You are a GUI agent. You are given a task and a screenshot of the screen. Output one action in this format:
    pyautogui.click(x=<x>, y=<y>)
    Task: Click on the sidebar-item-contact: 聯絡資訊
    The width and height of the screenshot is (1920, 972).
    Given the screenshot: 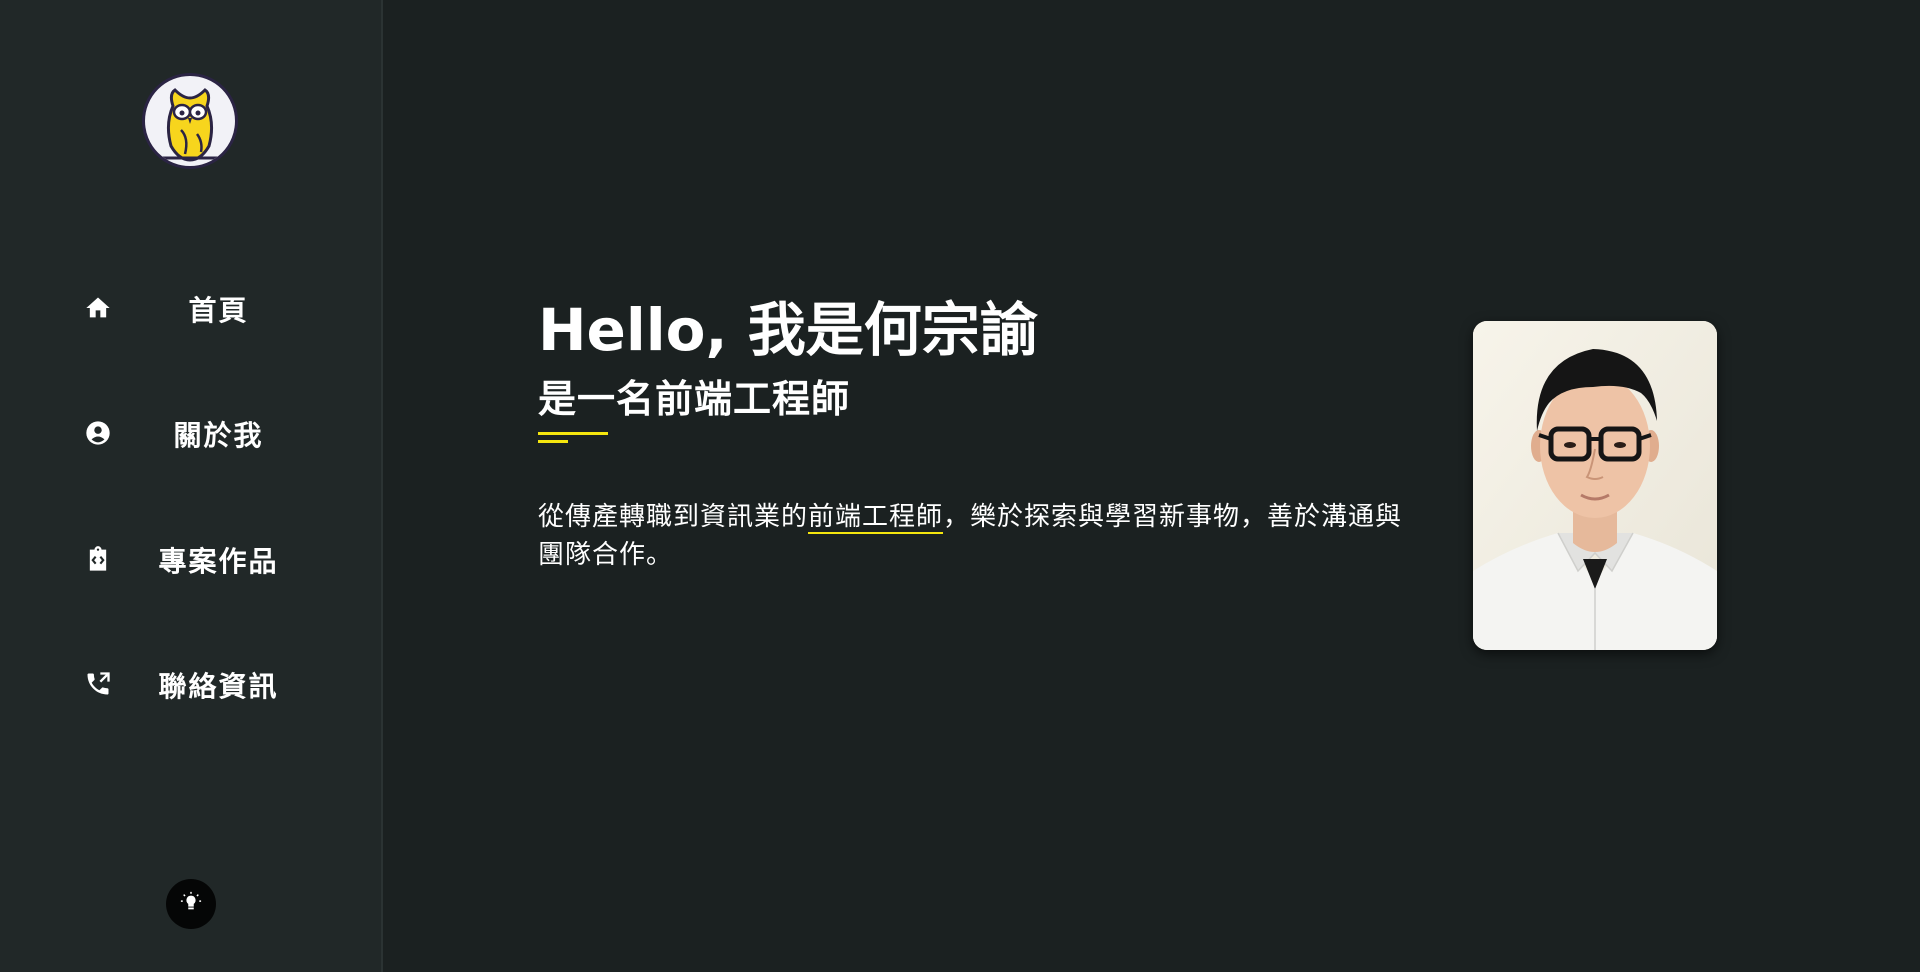 What is the action you would take?
    pyautogui.click(x=191, y=682)
    